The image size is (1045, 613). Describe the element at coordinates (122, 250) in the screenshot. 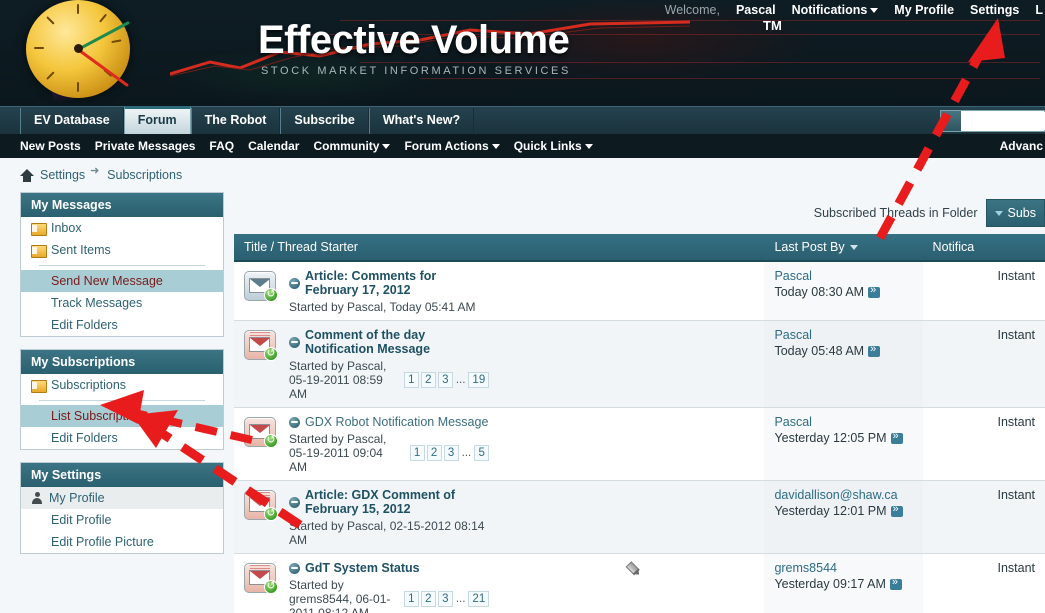

I see `sidebar-item-sent-items: Sent Items` at that location.